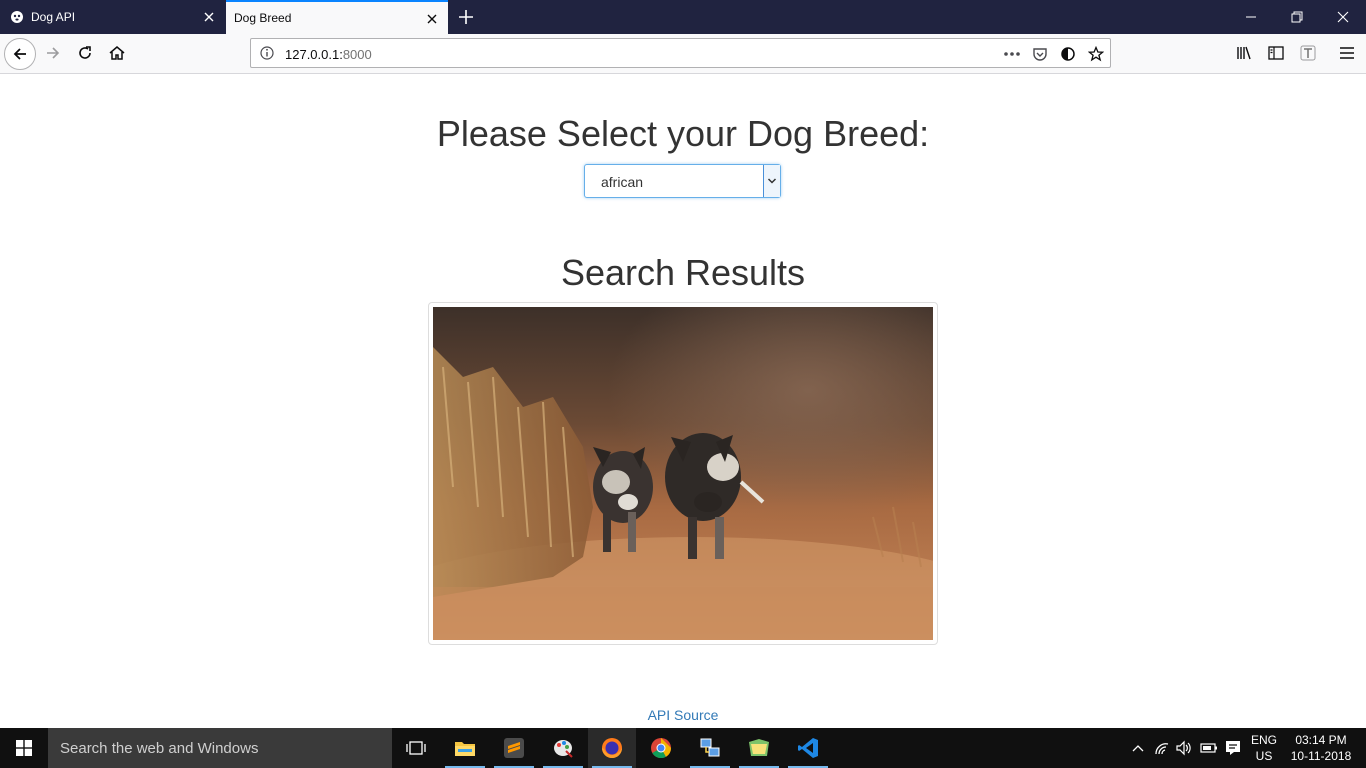 This screenshot has height=768, width=1366. Describe the element at coordinates (1321, 756) in the screenshot. I see `clock-date: 10-11-2018` at that location.